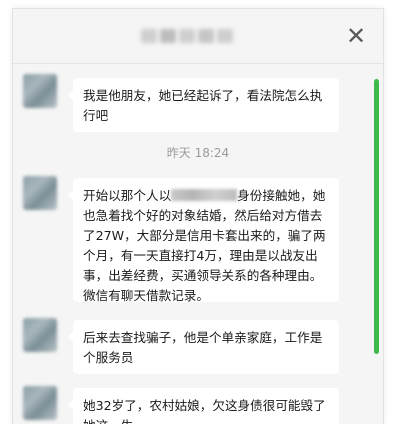 Image resolution: width=404 pixels, height=424 pixels. Describe the element at coordinates (203, 406) in the screenshot. I see `message-bubble: 她32岁了，农村姑娘，欠这身债很可能毁了她这一生。` at that location.